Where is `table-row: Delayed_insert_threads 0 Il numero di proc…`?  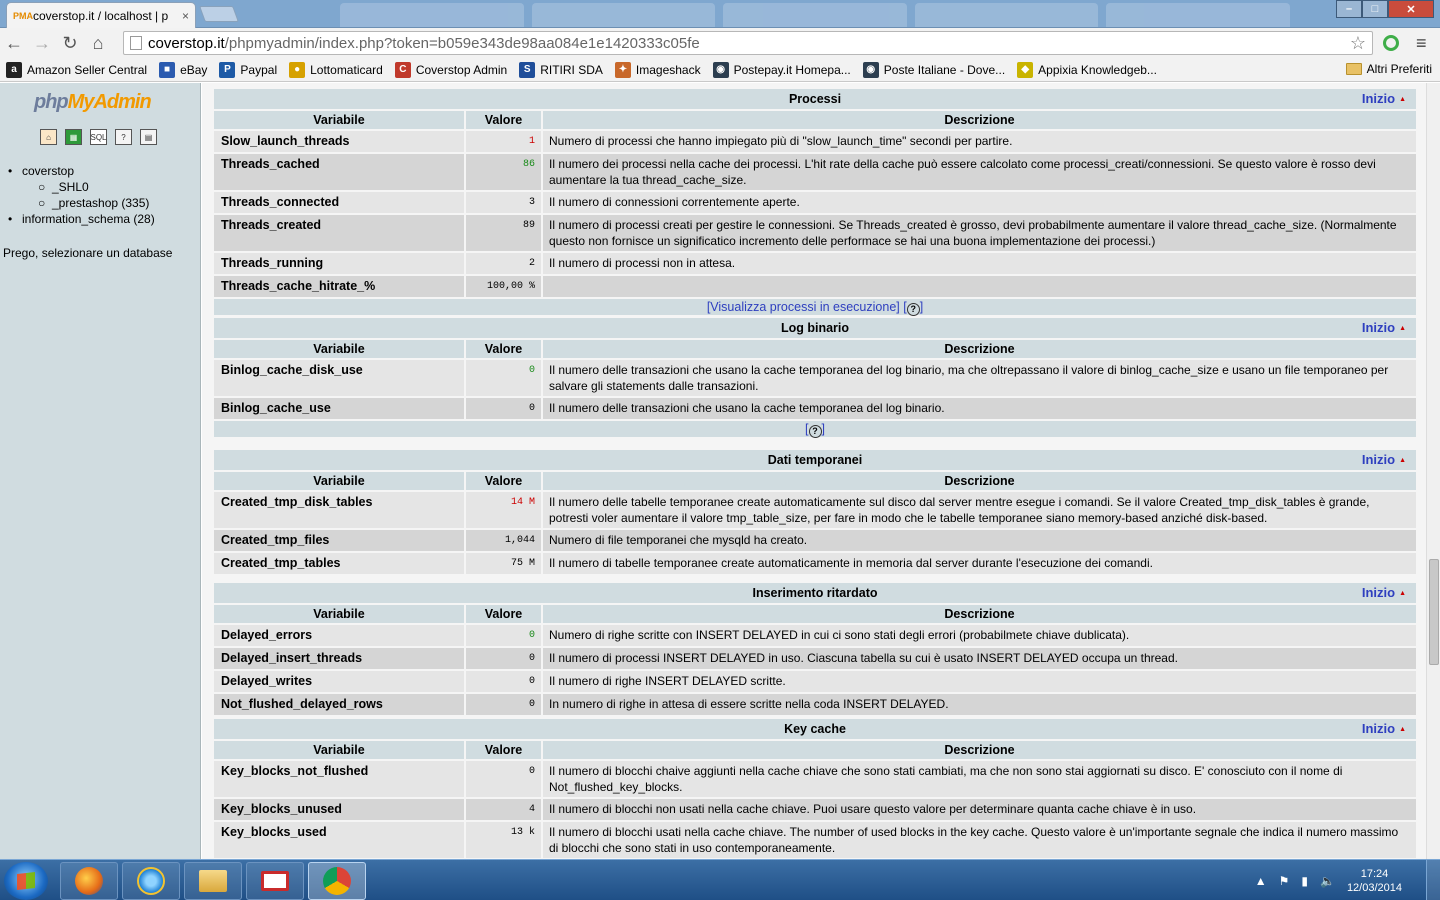
table-row: Delayed_insert_threads 0 Il numero di proc… is located at coordinates (815, 657).